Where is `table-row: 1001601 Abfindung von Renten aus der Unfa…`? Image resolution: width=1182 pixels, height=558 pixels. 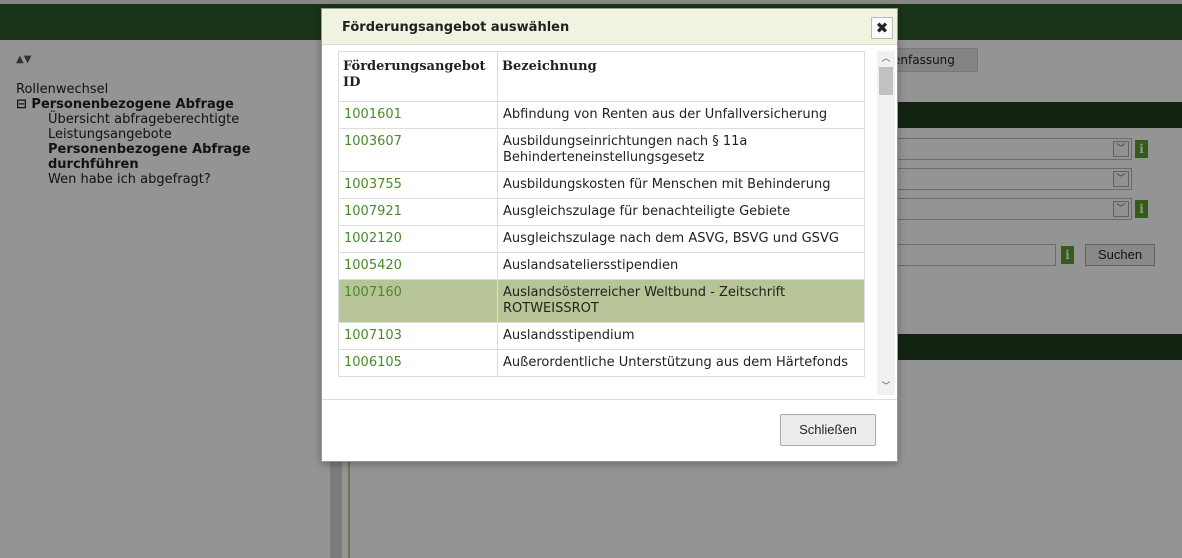
table-row: 1001601 Abfindung von Renten aus der Unfa… is located at coordinates (601, 115).